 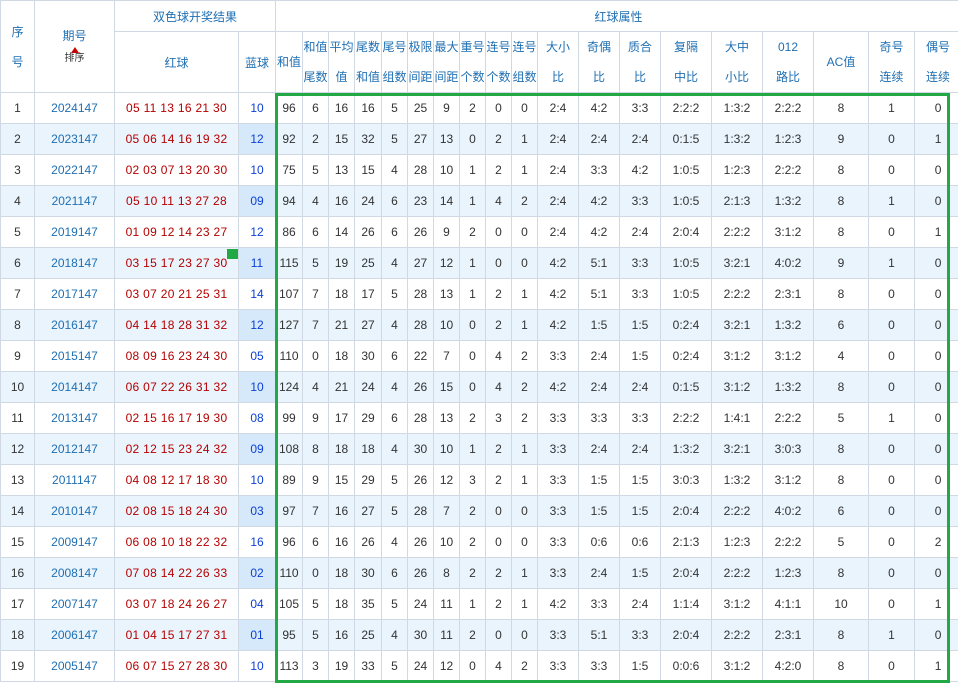 What do you see at coordinates (176, 139) in the screenshot?
I see `cell-red-balls: 05 06 14 16 19 32` at bounding box center [176, 139].